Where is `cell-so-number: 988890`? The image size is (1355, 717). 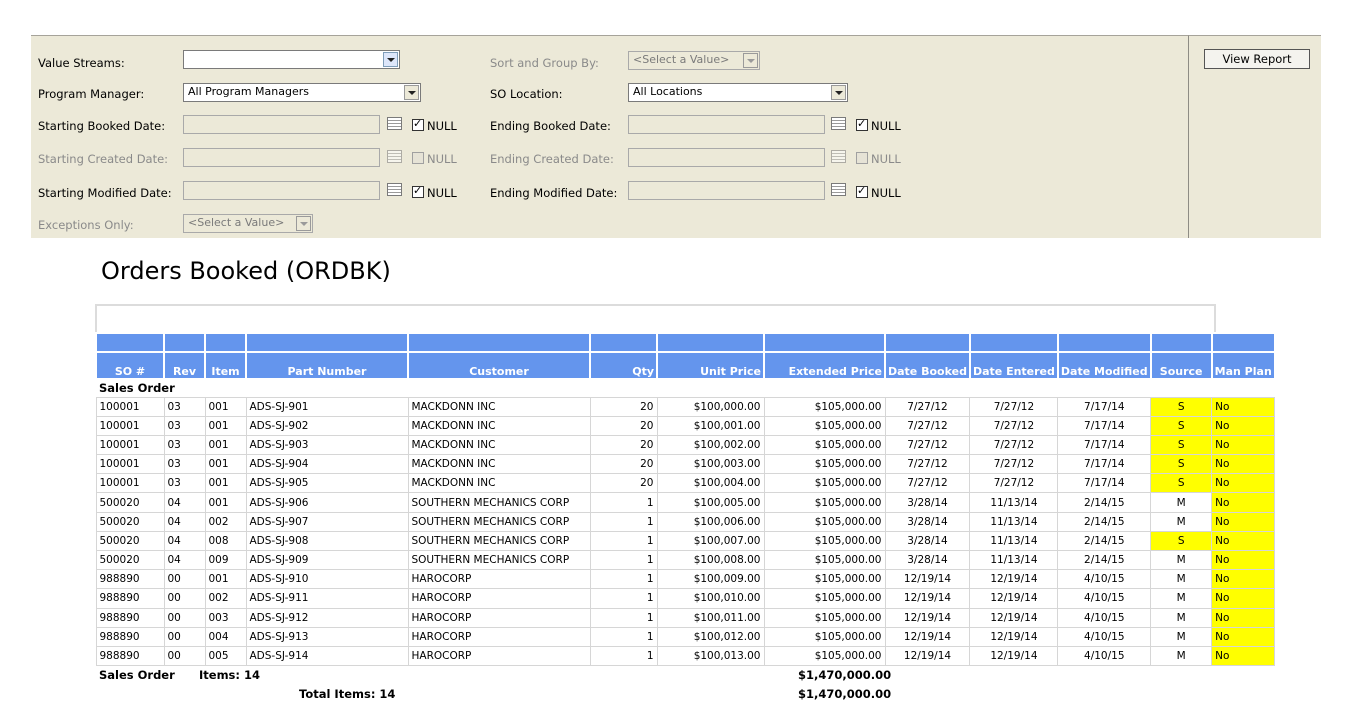
cell-so-number: 988890 is located at coordinates (130, 636).